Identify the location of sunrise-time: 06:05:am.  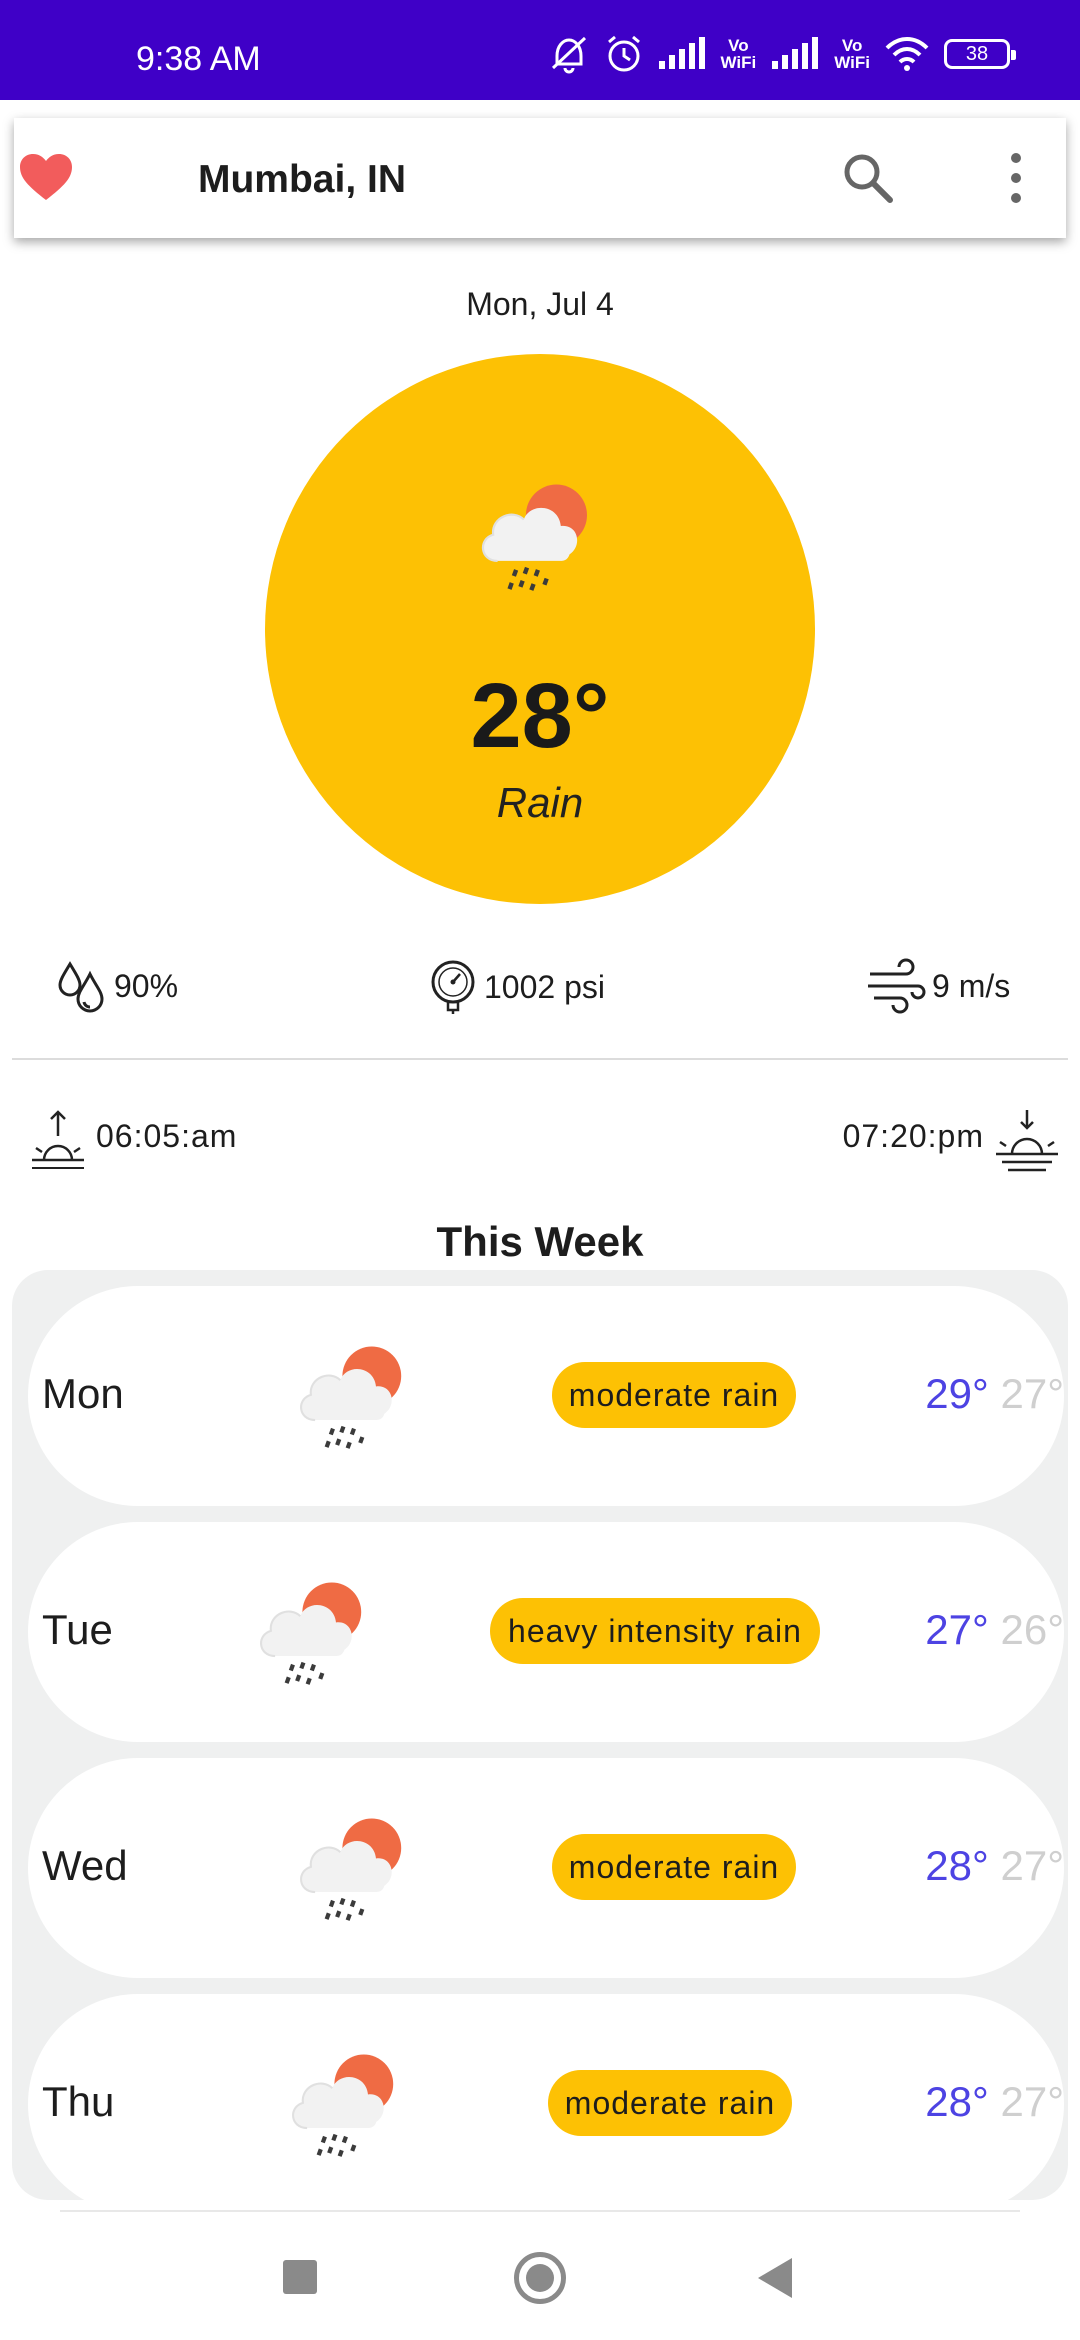
(167, 1136).